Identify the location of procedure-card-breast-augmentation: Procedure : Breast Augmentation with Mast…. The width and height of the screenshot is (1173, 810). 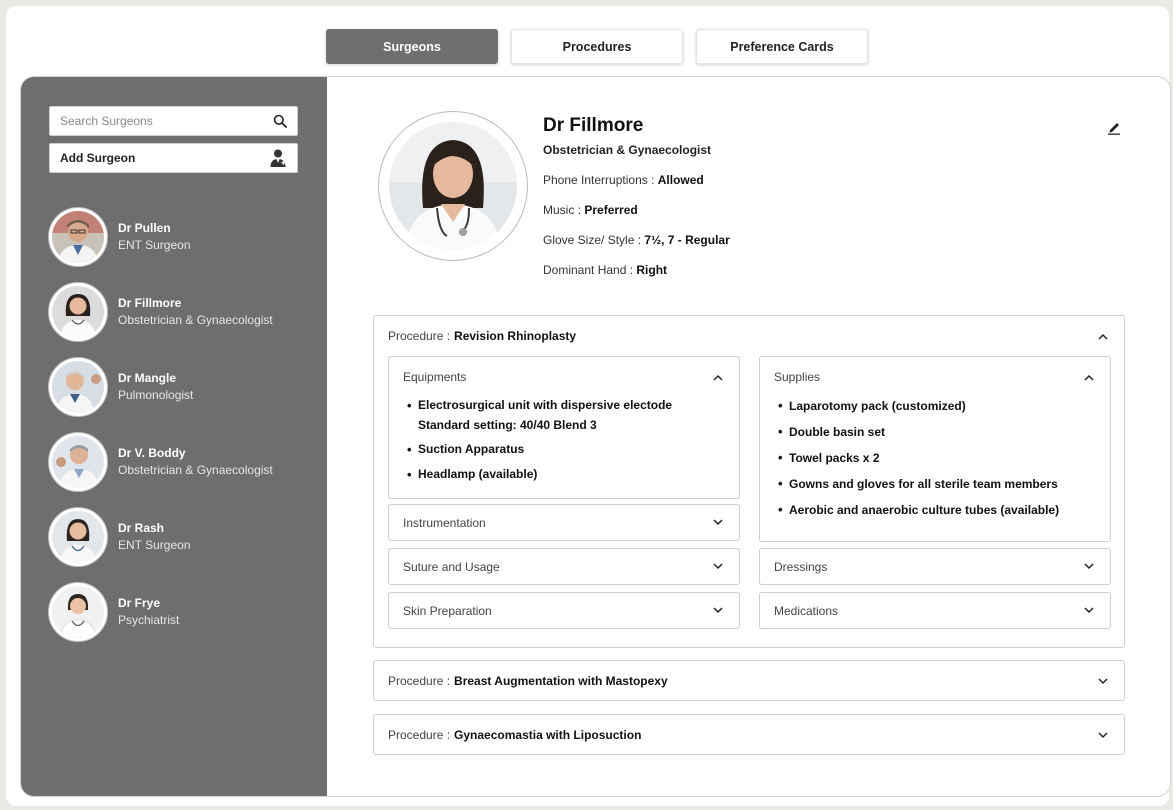
(749, 680).